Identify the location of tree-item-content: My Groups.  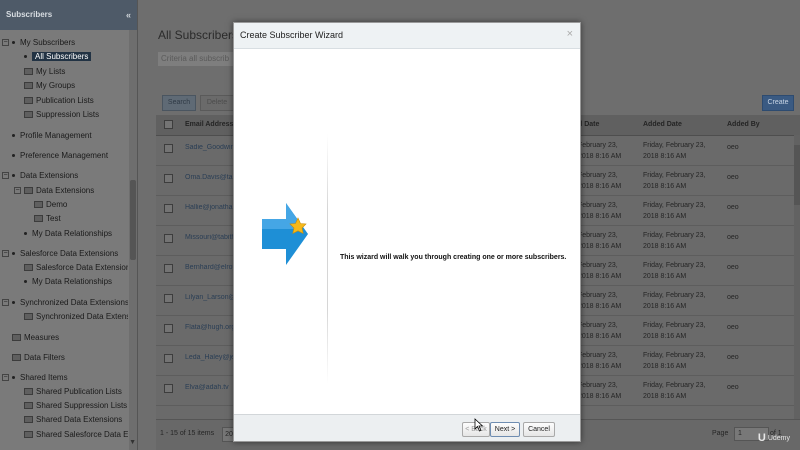
(49, 86).